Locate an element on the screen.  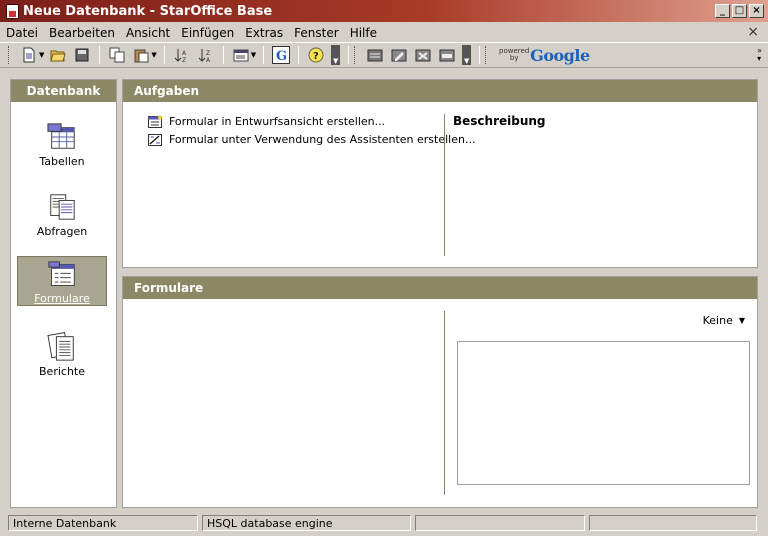
google-search-bar: powered by Google is located at coordinates (544, 55).